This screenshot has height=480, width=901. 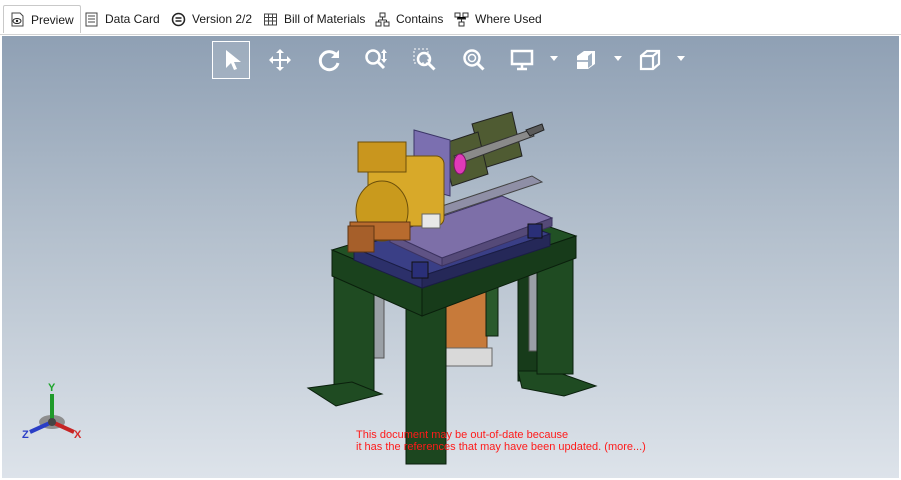 I want to click on tab-contains: Contains, so click(x=409, y=19).